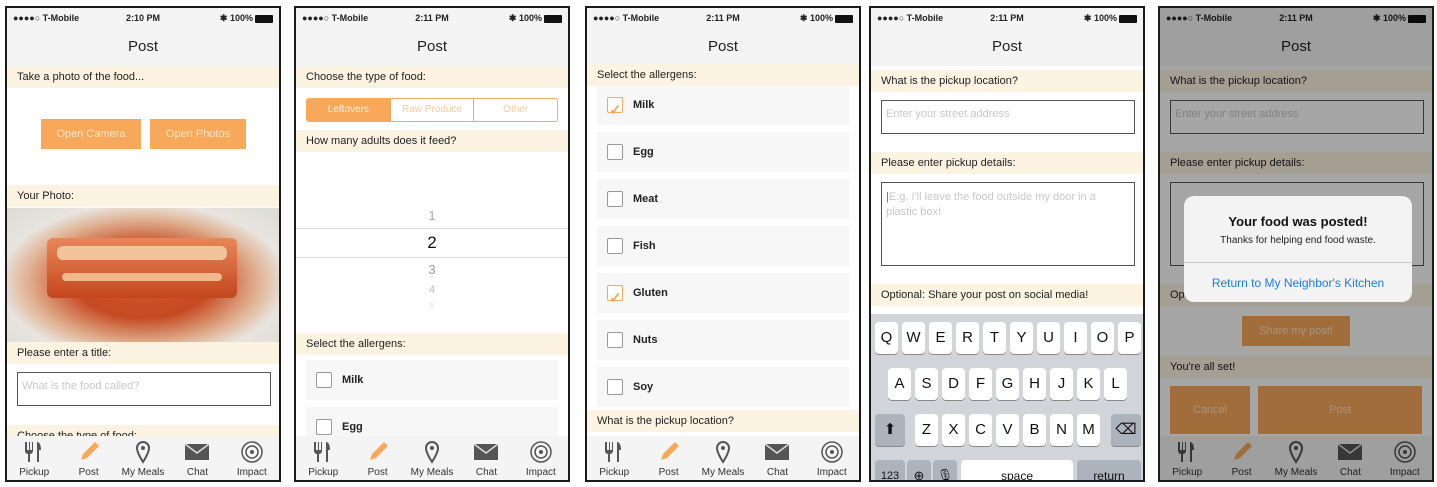  I want to click on key-k: K, so click(1088, 384).